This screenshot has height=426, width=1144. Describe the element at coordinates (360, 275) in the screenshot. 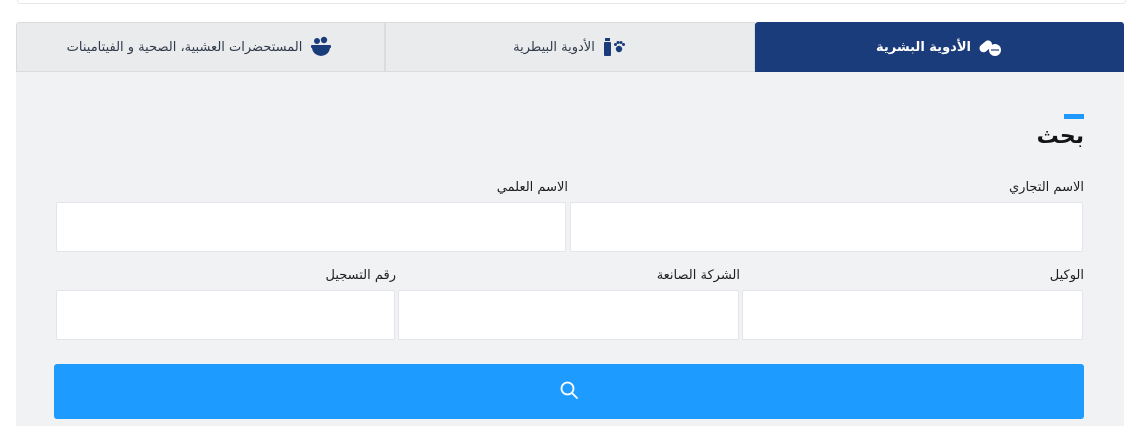

I see `registration-number-label: رقم التسجيل` at that location.